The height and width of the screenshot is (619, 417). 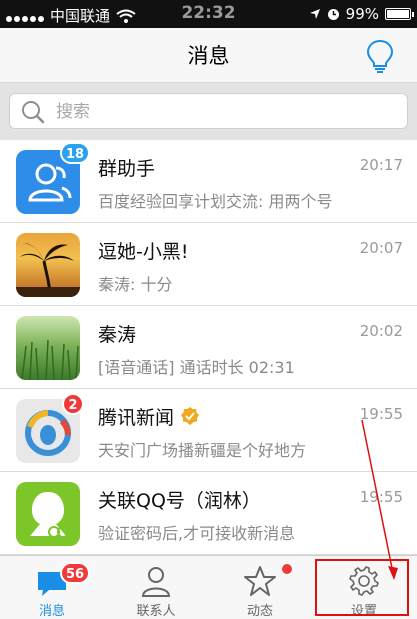 I want to click on search-icon, so click(x=33, y=112).